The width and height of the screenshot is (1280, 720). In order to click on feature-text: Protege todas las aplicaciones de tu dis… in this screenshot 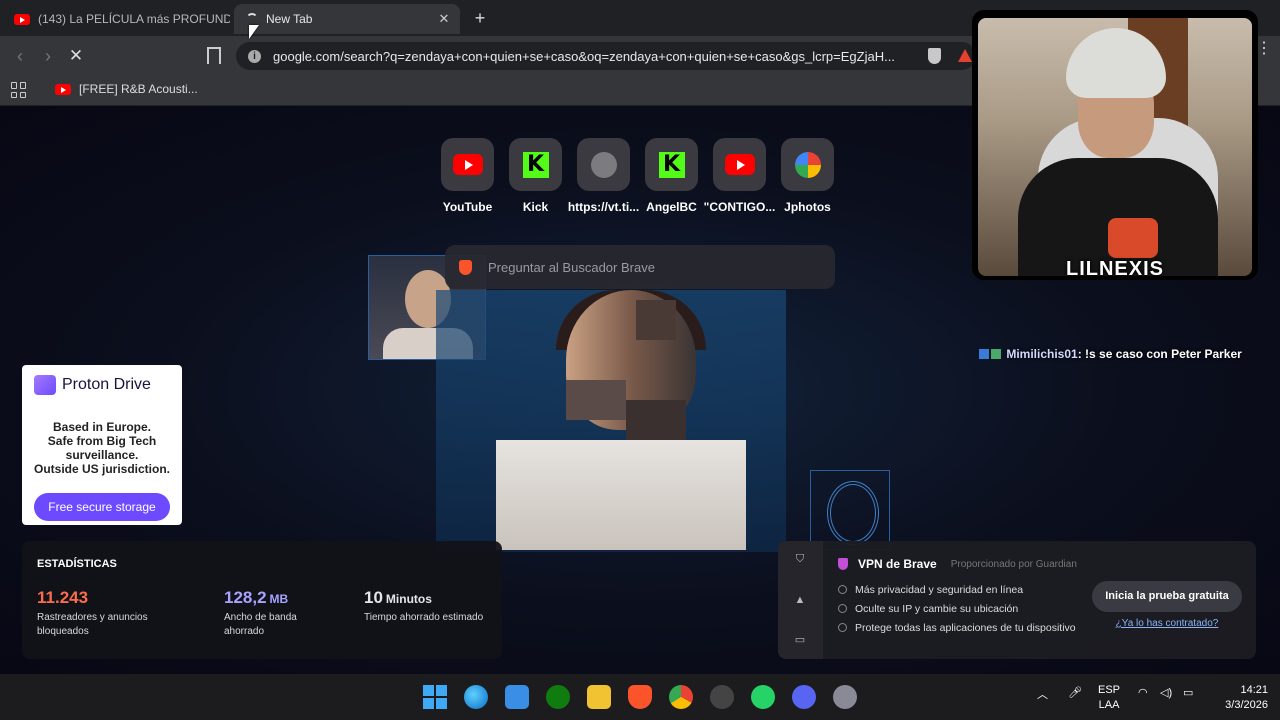, I will do `click(965, 628)`.